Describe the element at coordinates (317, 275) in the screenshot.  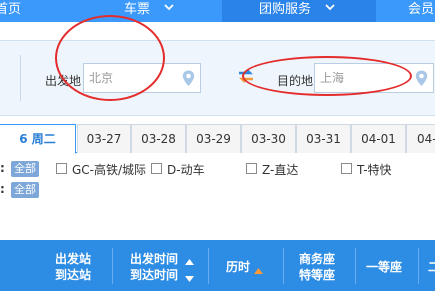
I see `column-premium-seat: 特等座` at that location.